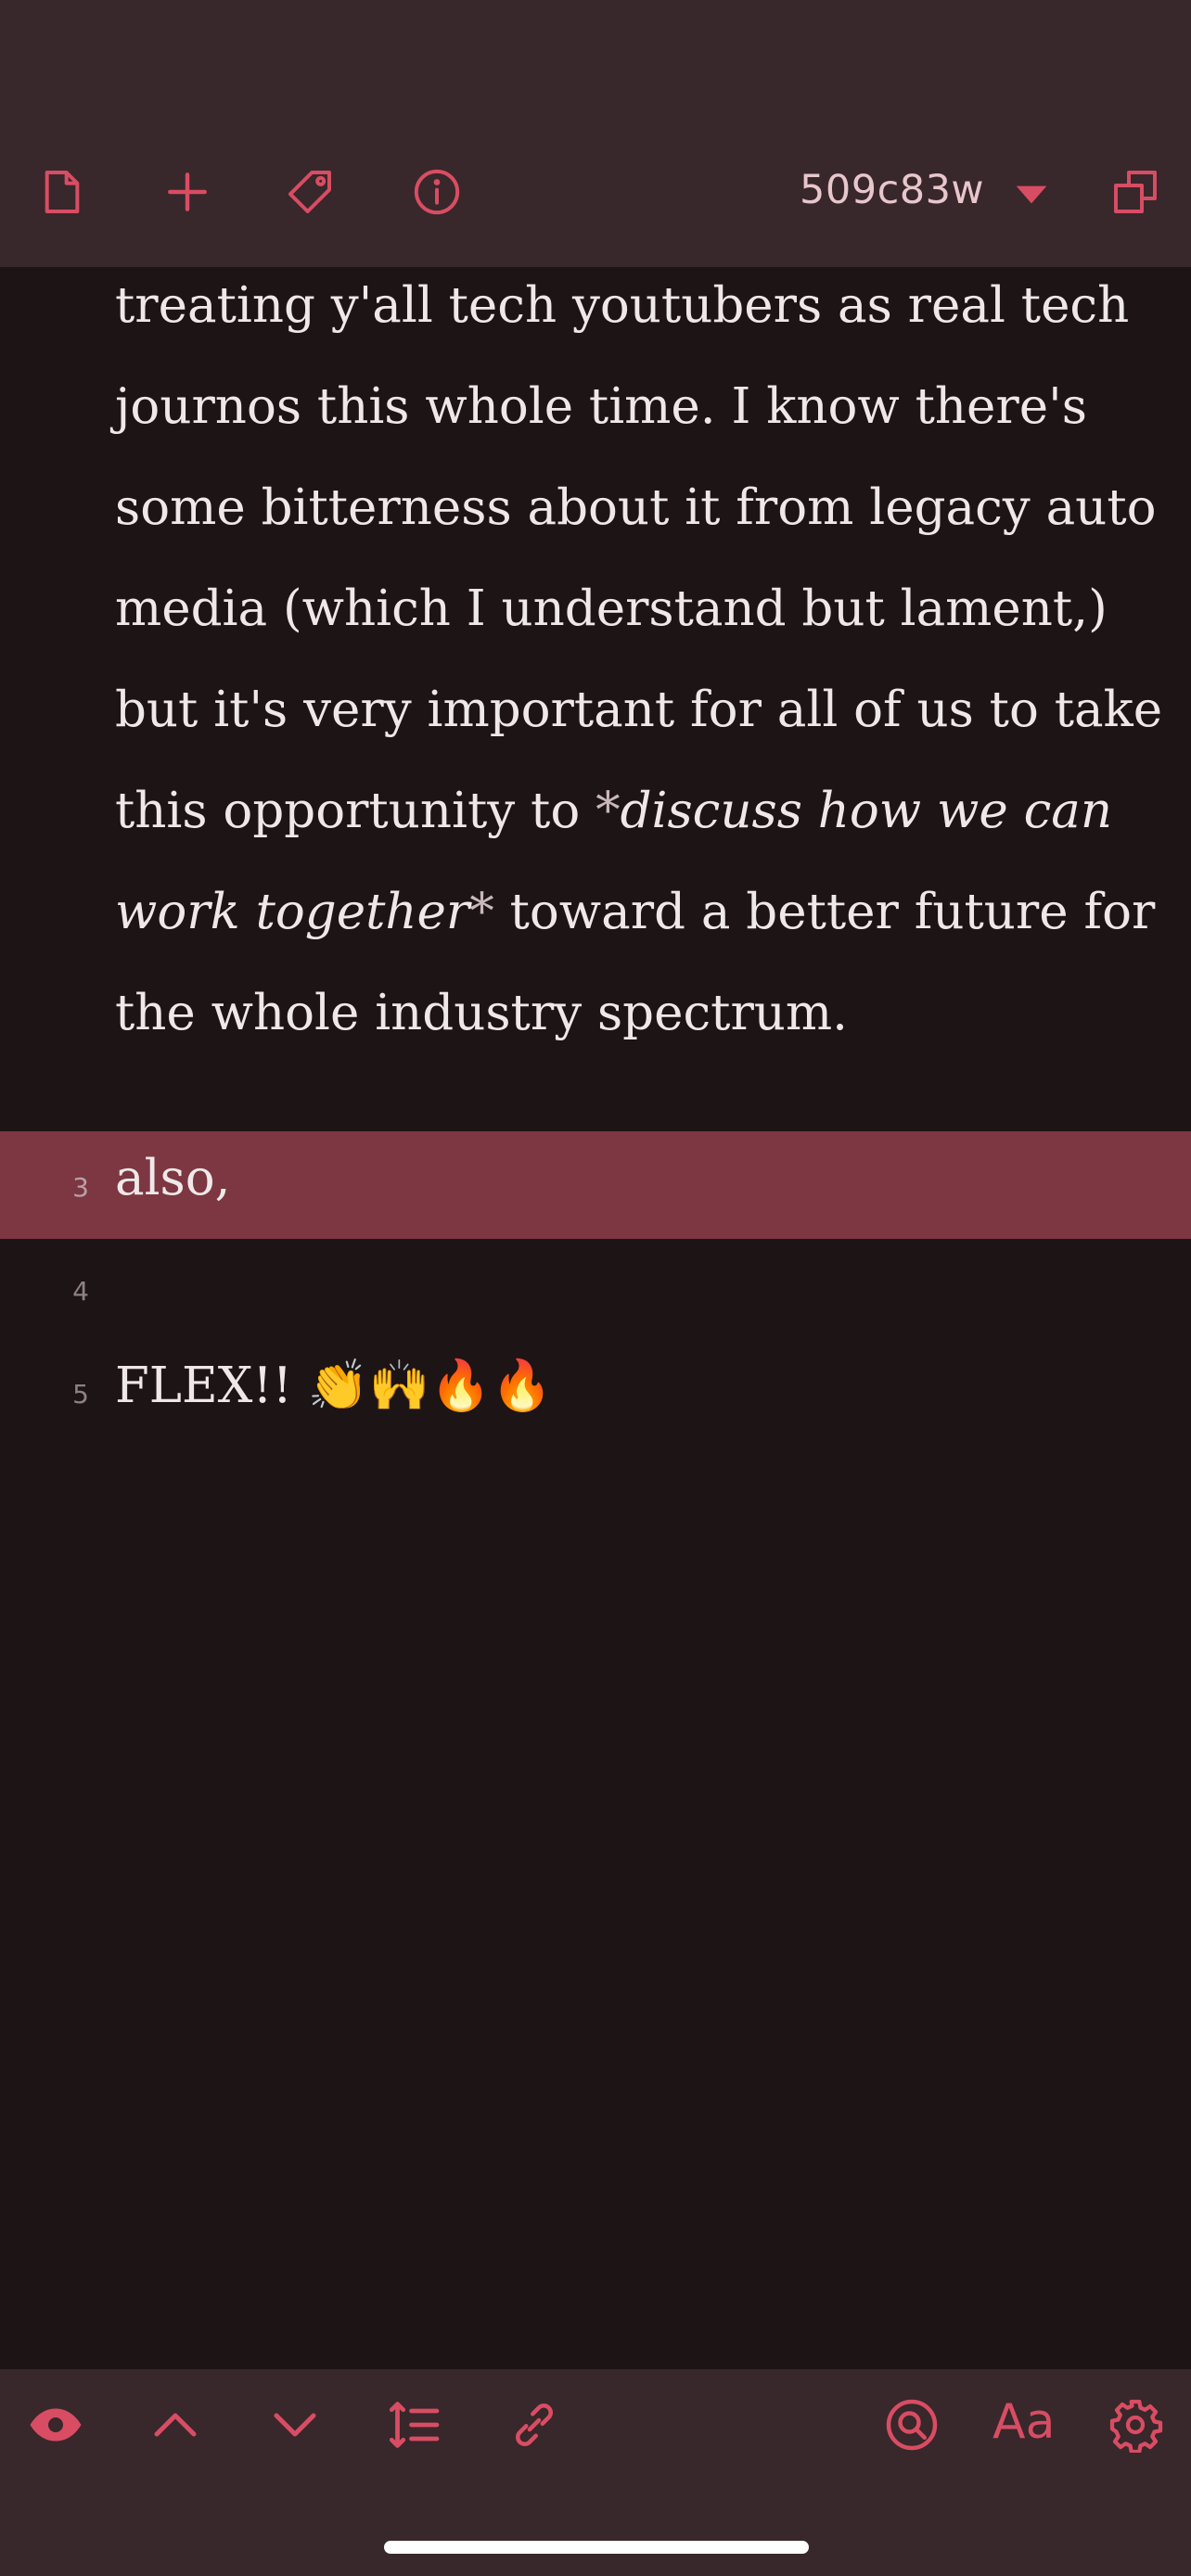 The height and width of the screenshot is (2576, 1191). Describe the element at coordinates (597, 2547) in the screenshot. I see `home-indicator` at that location.